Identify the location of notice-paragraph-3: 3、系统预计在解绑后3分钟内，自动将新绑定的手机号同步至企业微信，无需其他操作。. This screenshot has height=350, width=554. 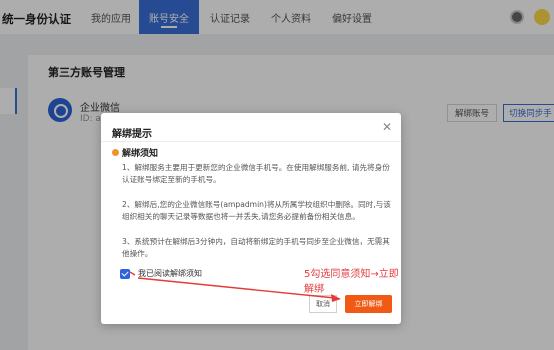
(256, 247).